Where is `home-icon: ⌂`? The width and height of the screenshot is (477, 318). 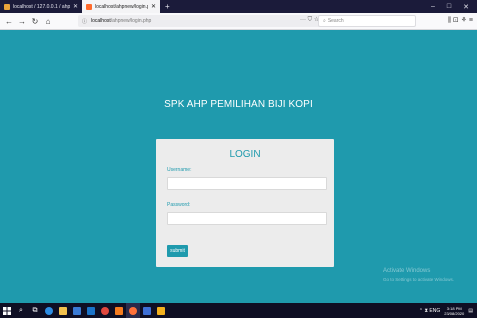
home-icon: ⌂ is located at coordinates (48, 21).